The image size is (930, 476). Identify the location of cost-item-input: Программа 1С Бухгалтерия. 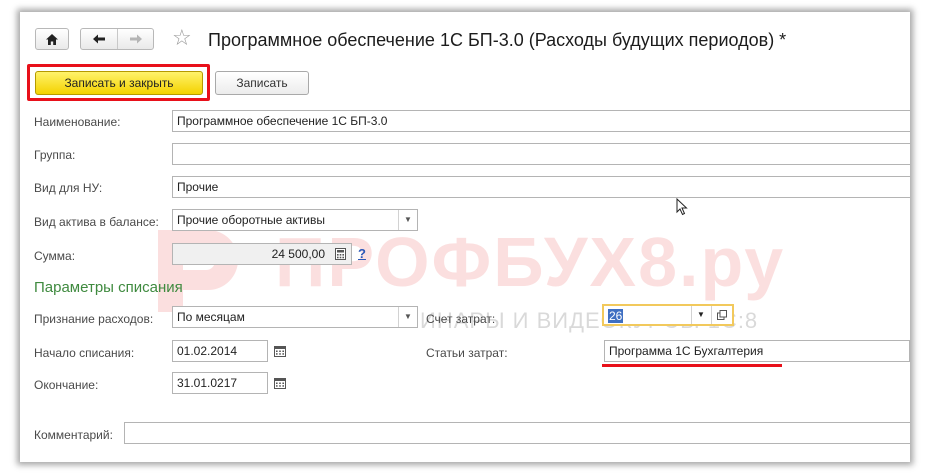
(757, 351).